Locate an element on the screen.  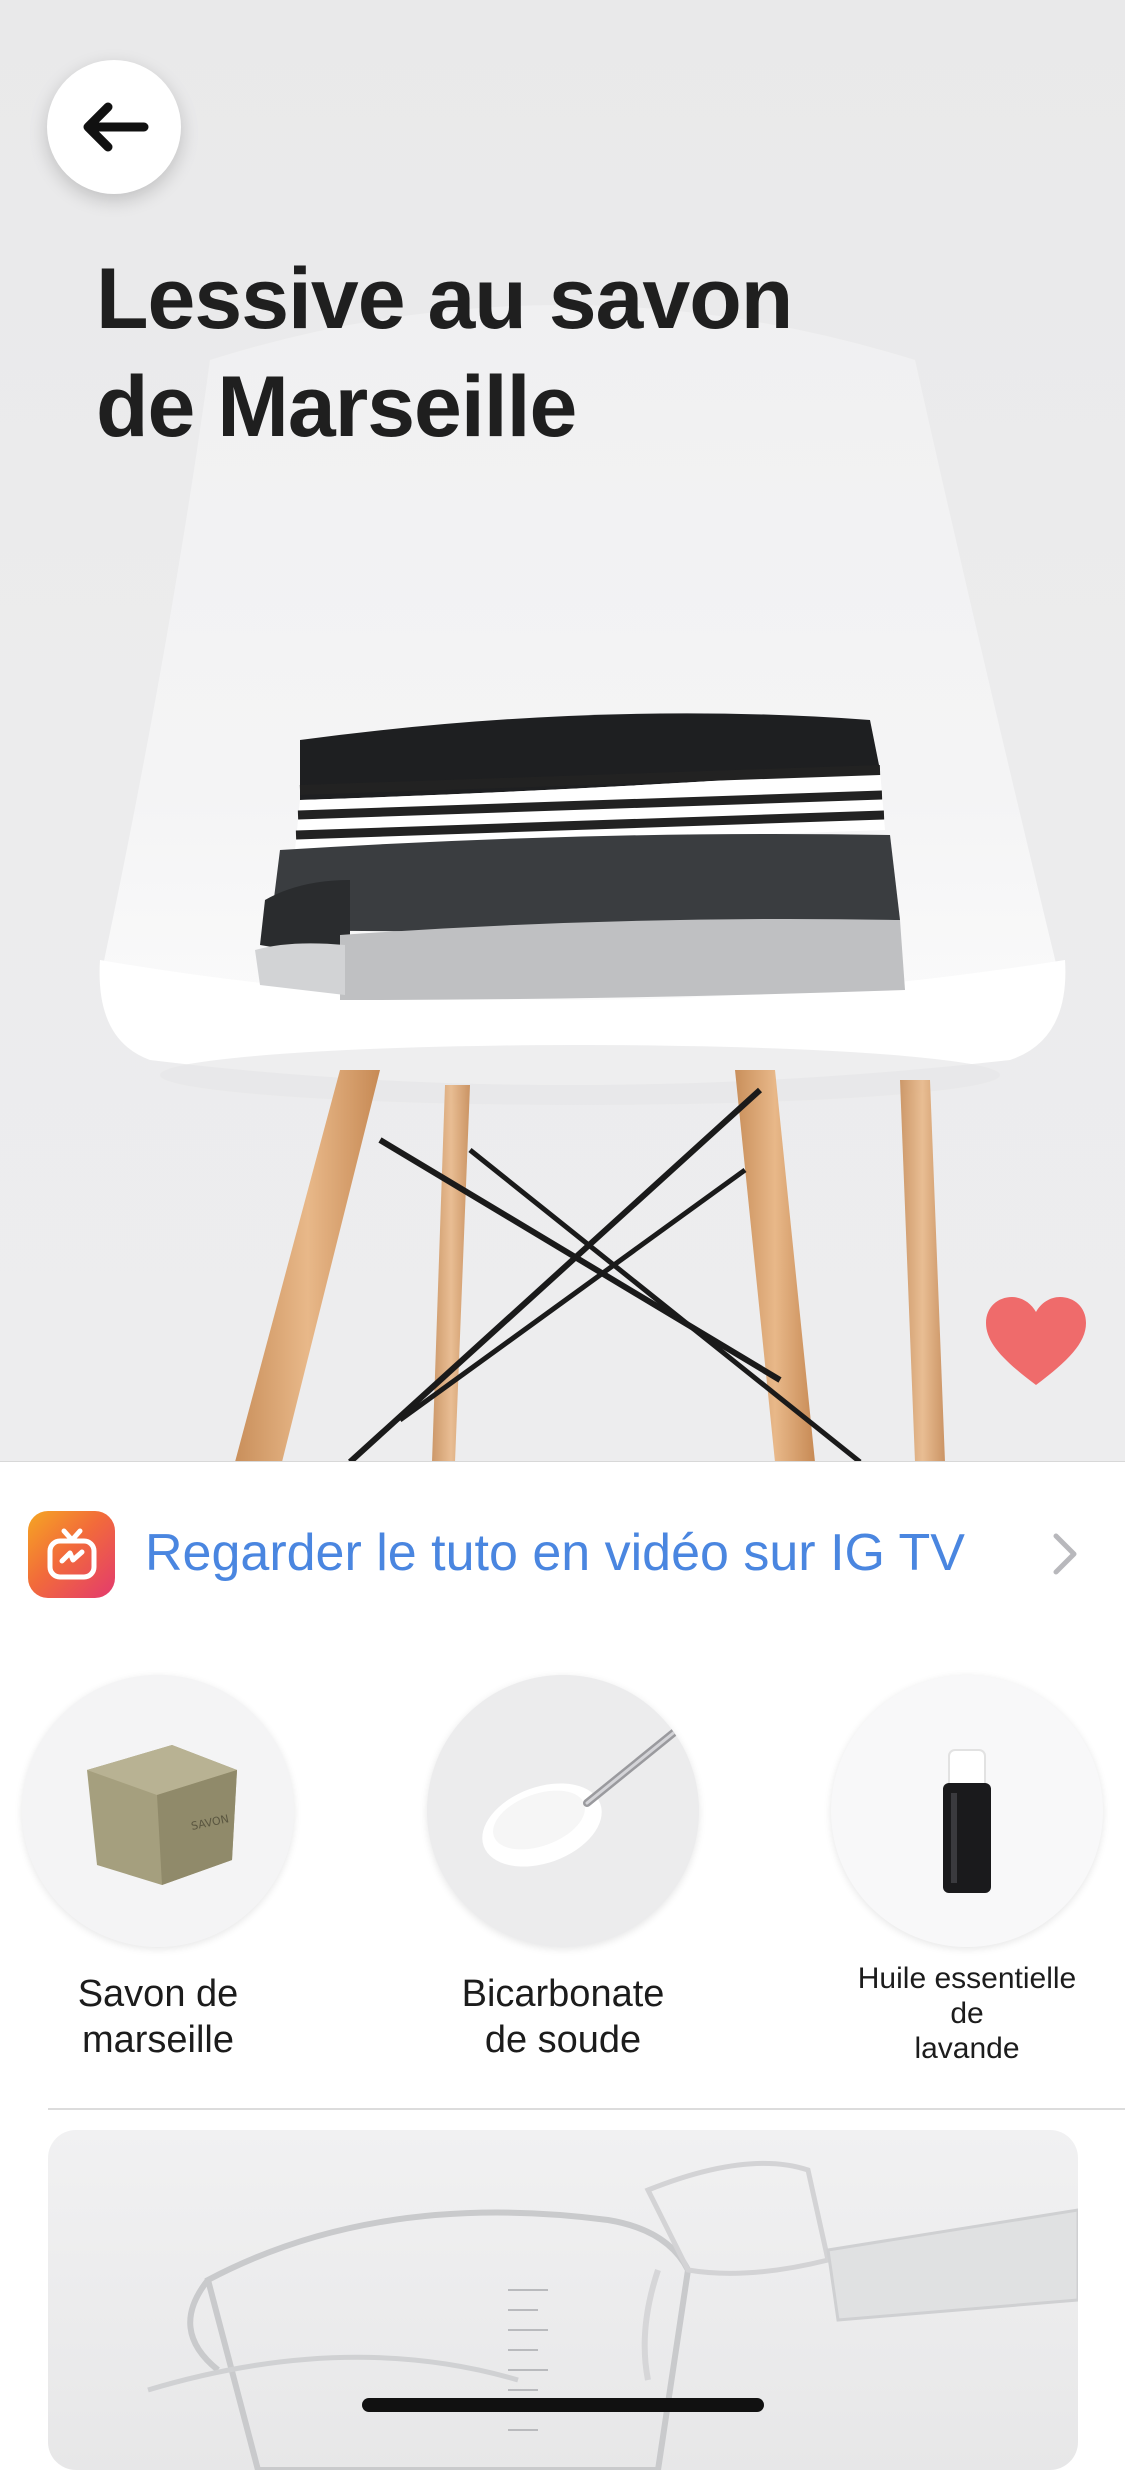
step-card is located at coordinates (563, 2300).